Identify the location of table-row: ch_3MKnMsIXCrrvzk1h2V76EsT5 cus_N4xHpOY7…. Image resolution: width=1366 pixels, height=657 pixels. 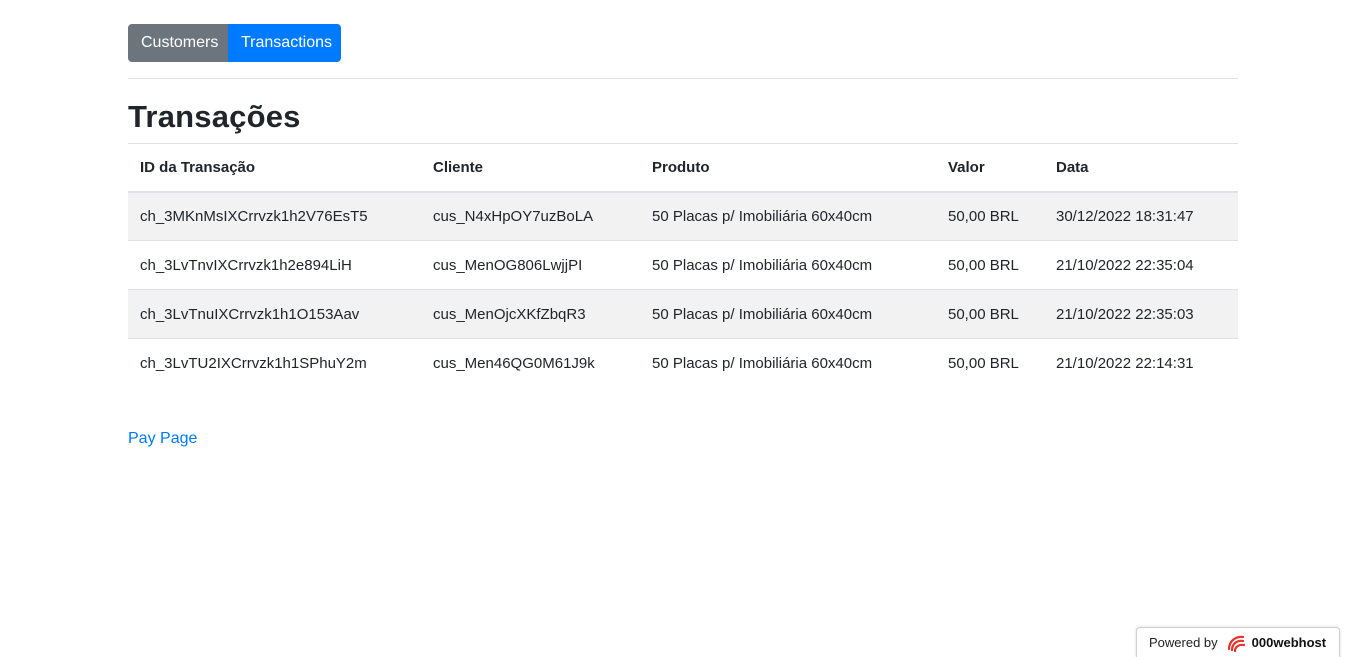
(683, 216).